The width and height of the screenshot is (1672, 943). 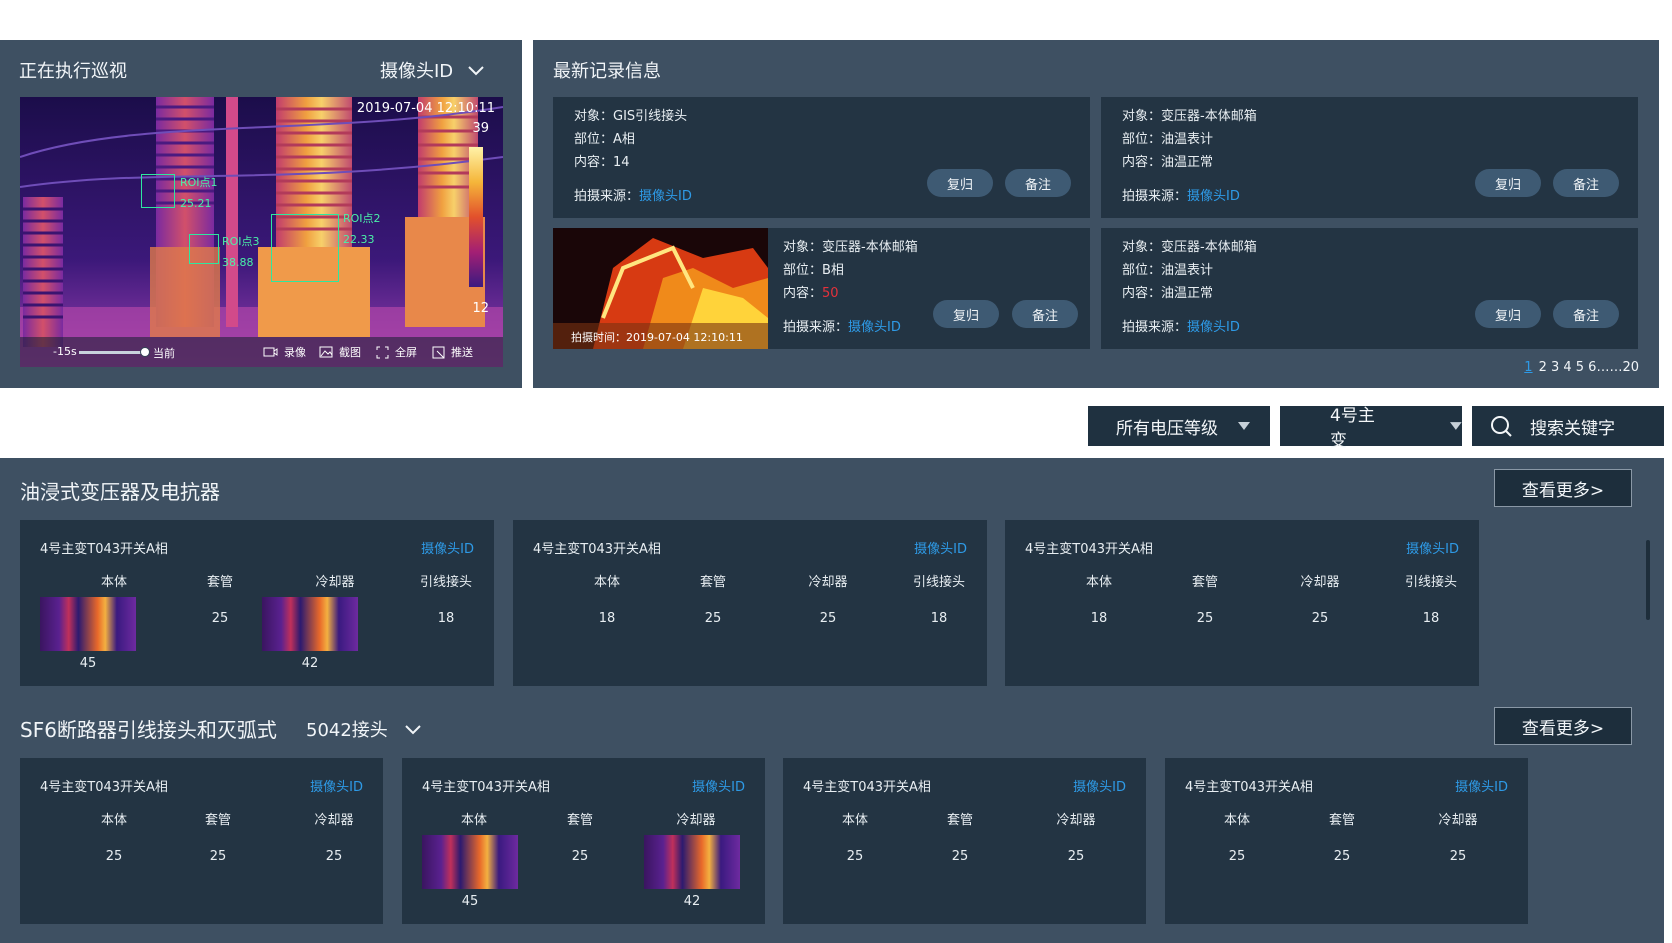 I want to click on fullscreen-icon, so click(x=382, y=352).